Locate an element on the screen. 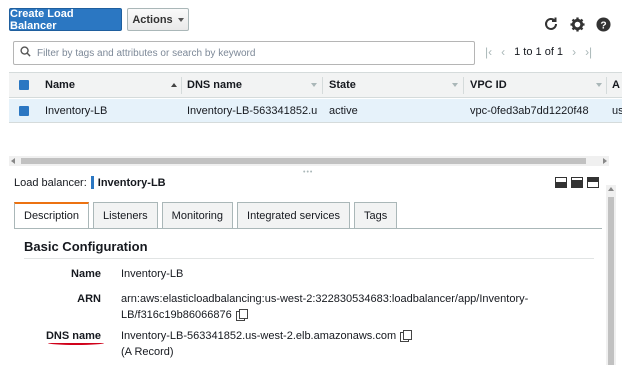 The image size is (622, 365). field-value-name: Inventory-LB is located at coordinates (152, 274).